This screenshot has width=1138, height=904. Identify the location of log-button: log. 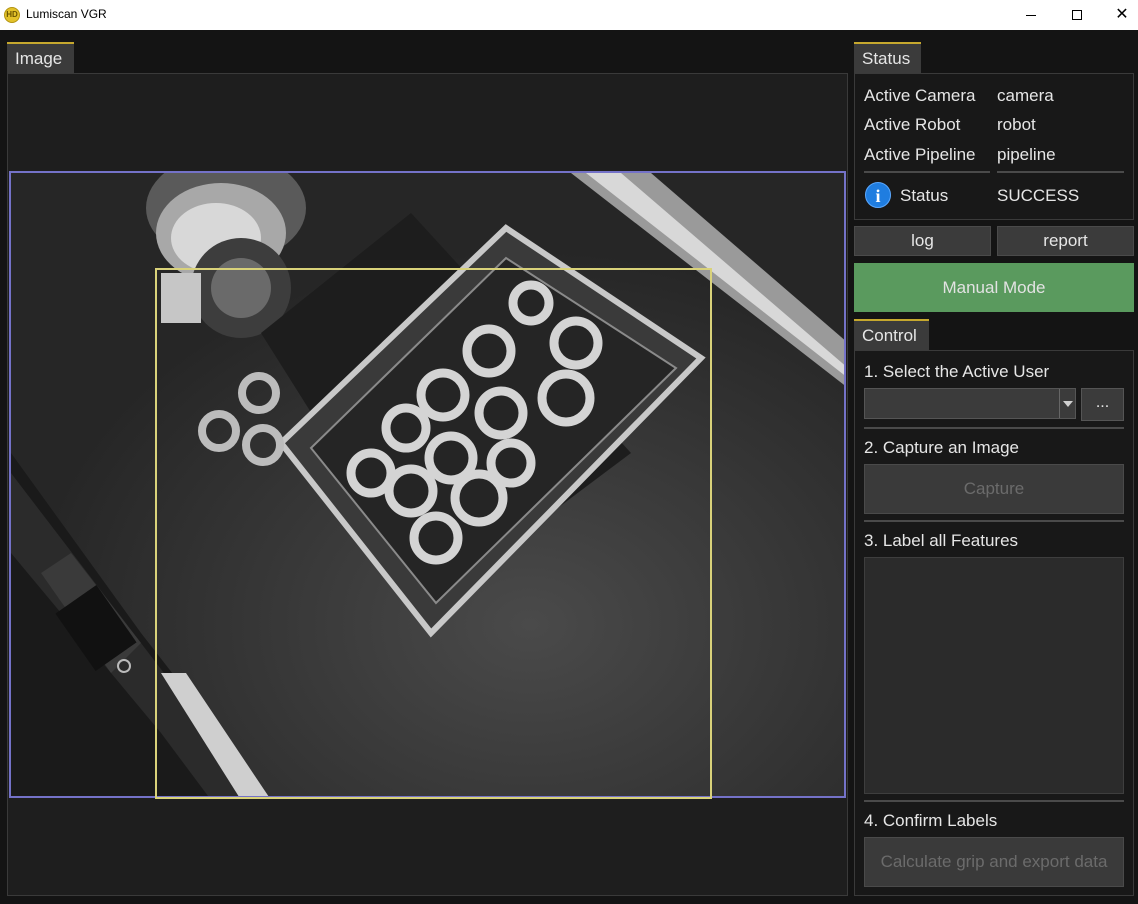
(922, 241).